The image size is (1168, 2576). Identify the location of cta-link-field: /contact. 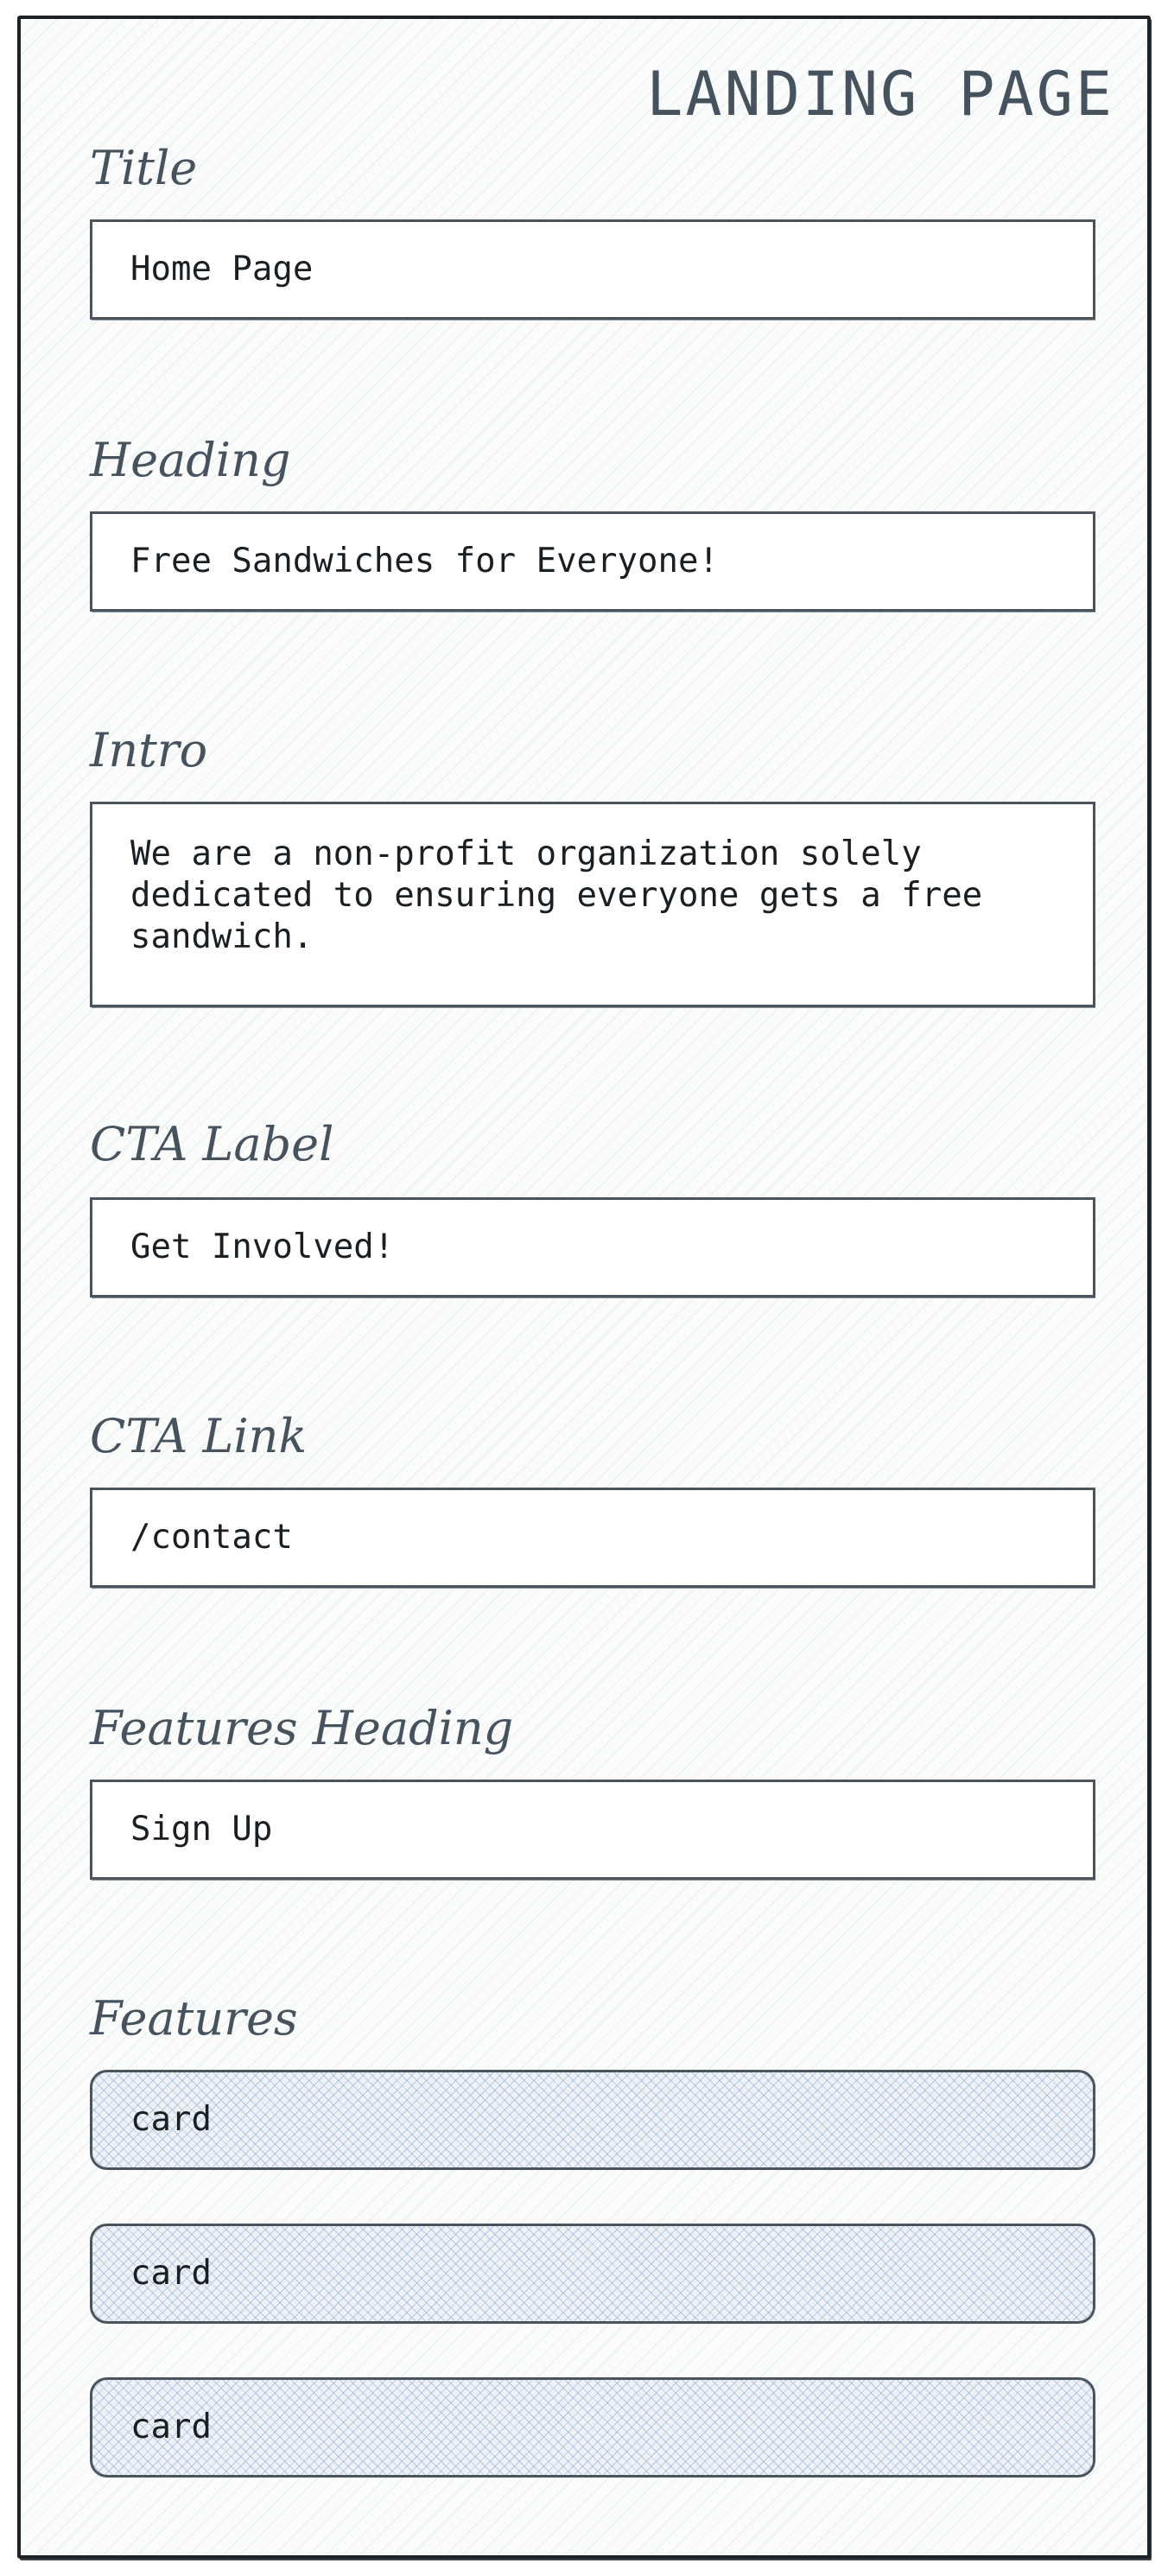
(592, 1538).